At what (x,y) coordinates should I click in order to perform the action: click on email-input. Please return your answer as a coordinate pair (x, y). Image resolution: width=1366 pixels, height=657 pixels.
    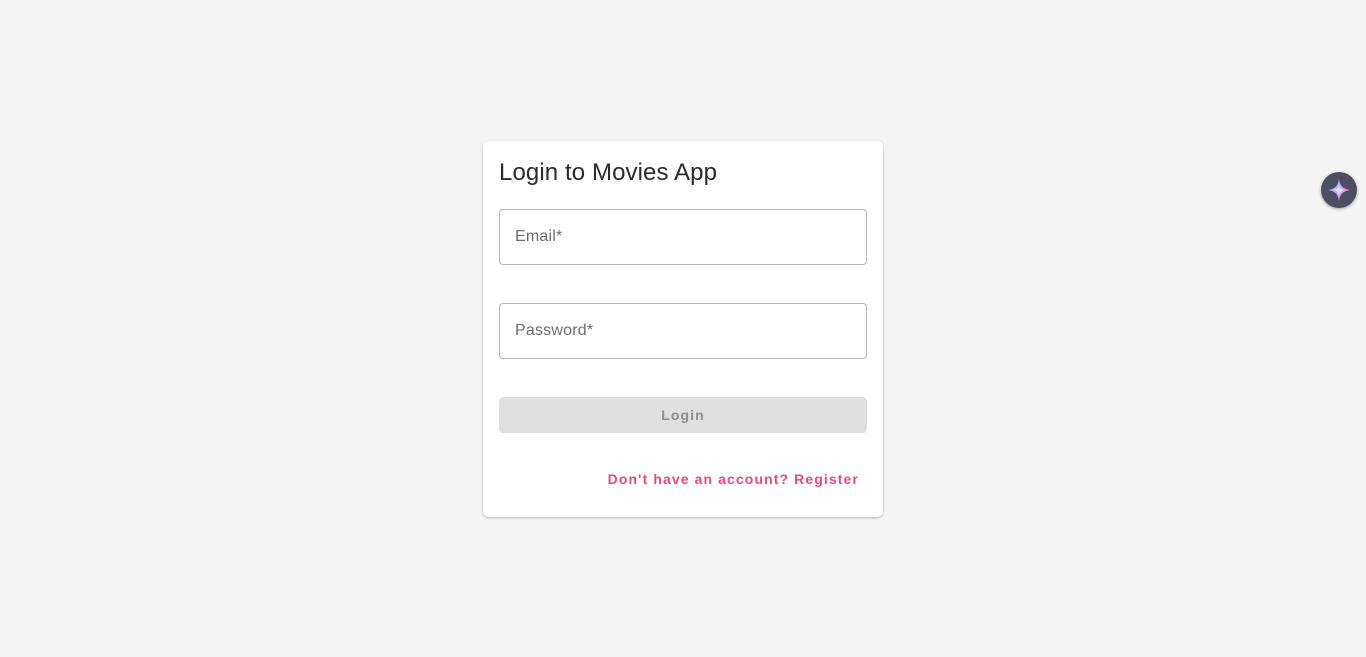
    Looking at the image, I should click on (683, 237).